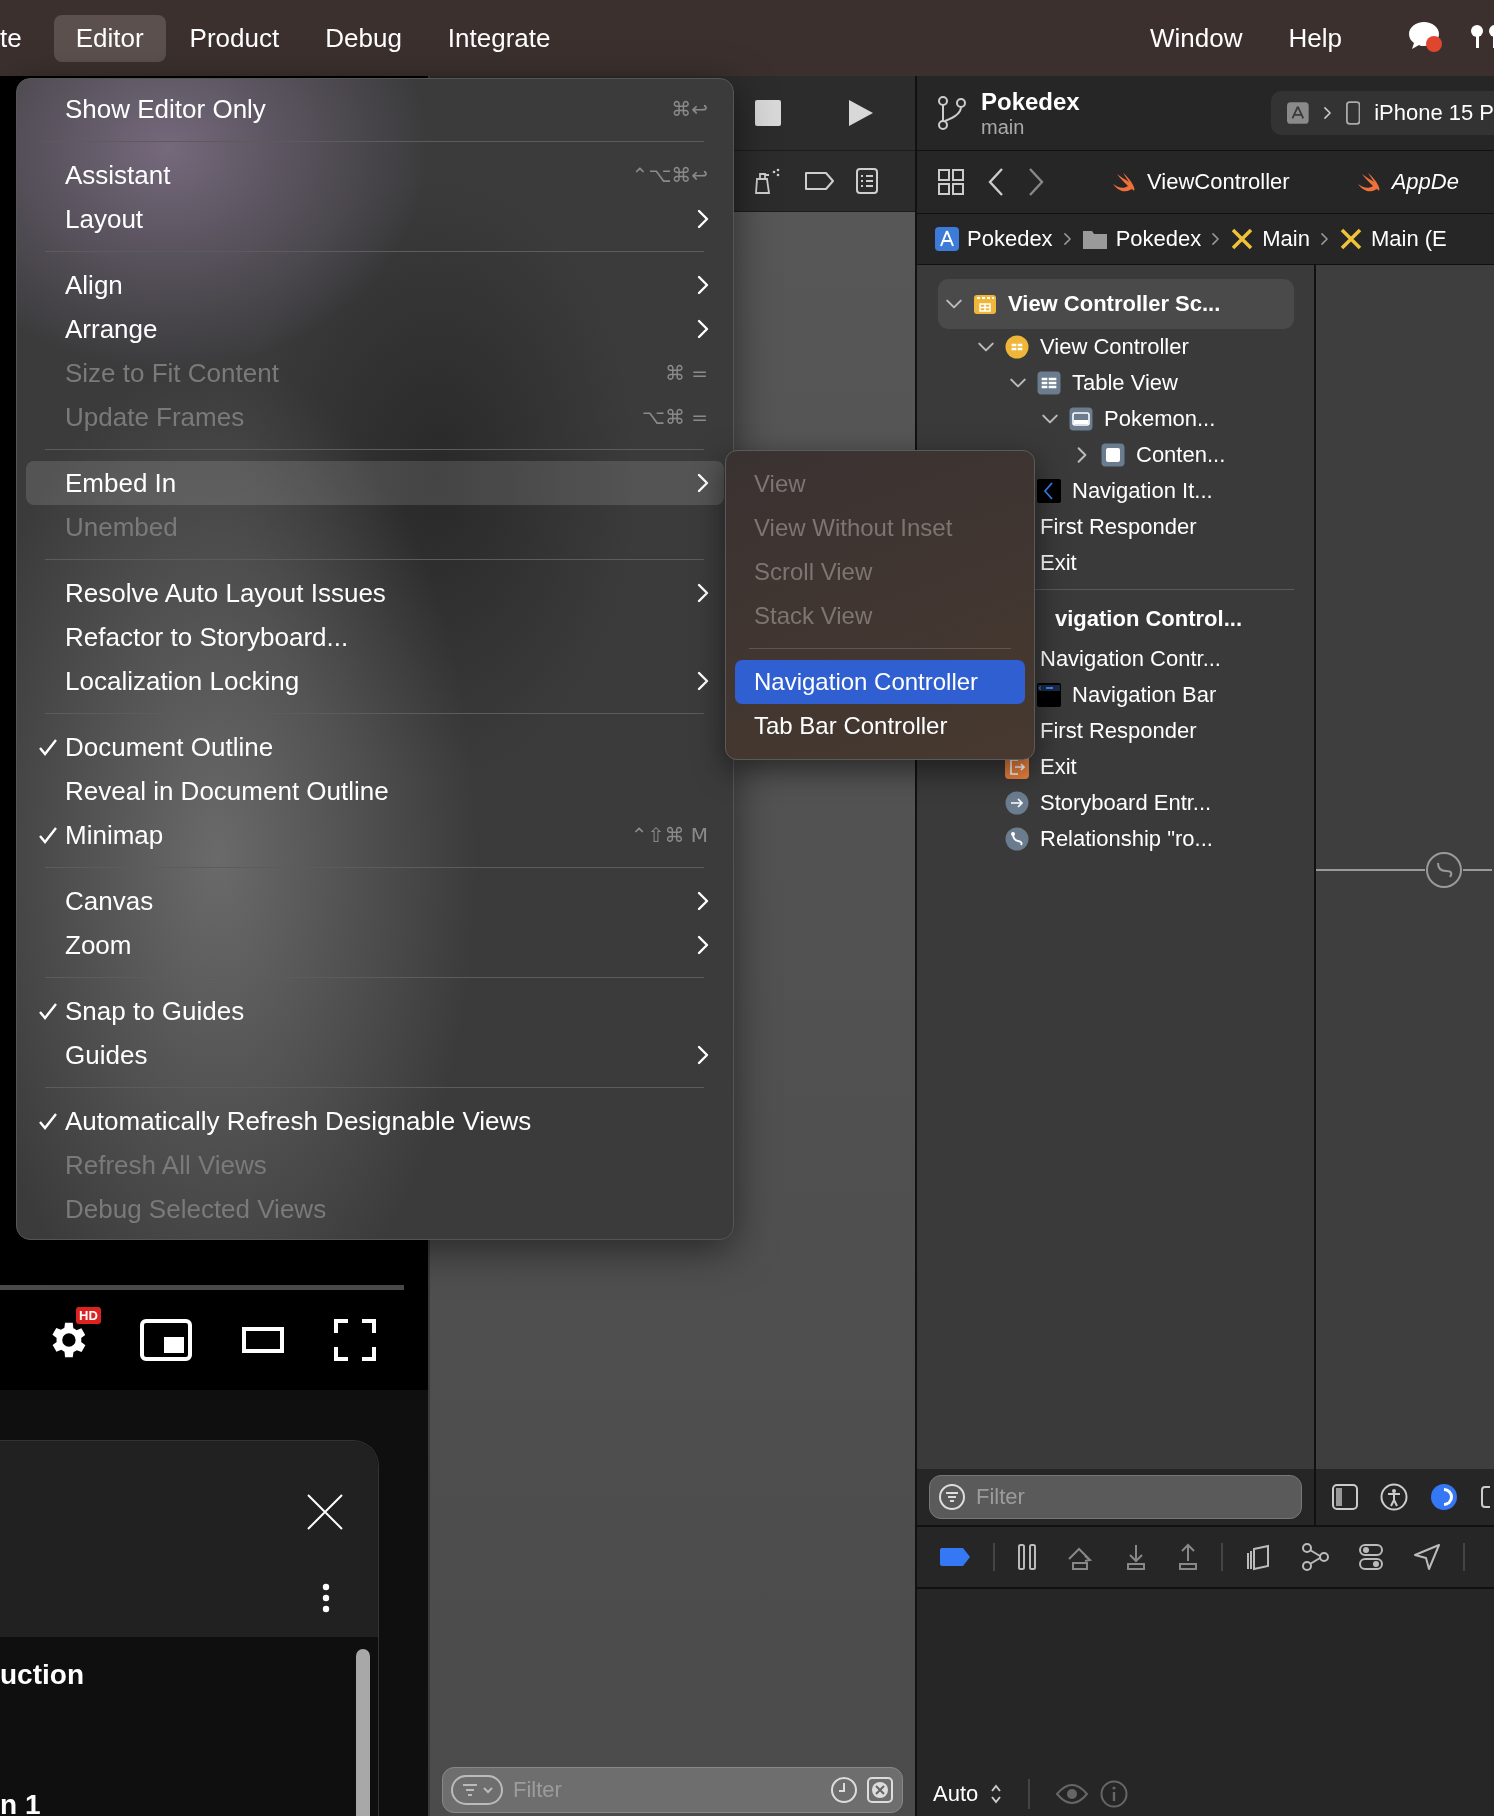 The height and width of the screenshot is (1816, 1494). What do you see at coordinates (1353, 113) in the screenshot?
I see `phone-icon` at bounding box center [1353, 113].